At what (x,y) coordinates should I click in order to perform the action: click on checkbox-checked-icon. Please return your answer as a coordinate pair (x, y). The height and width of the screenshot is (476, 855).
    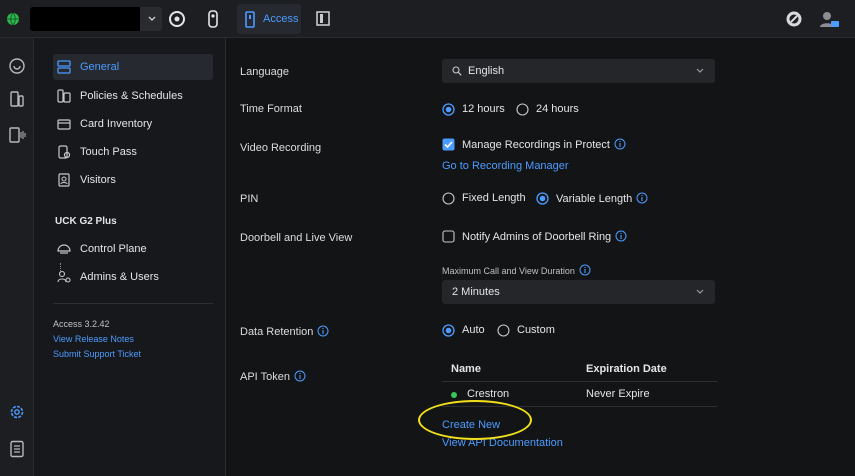
    Looking at the image, I should click on (448, 144).